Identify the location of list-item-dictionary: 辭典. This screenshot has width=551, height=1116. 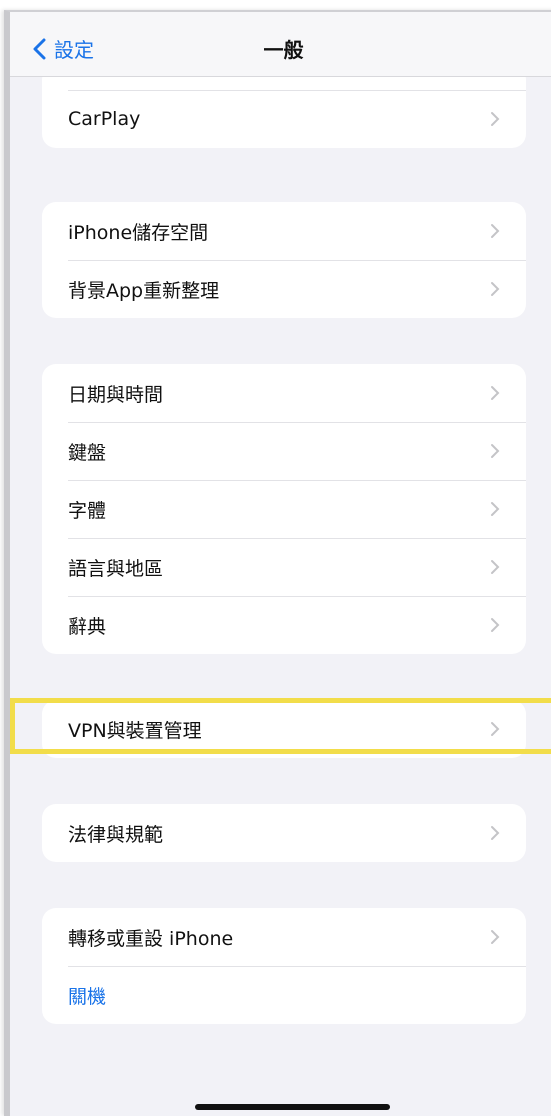
(284, 625).